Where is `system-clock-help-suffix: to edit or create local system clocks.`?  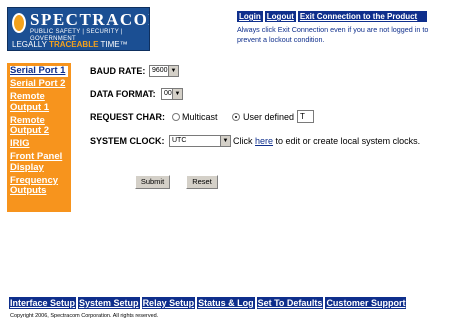 system-clock-help-suffix: to edit or create local system clocks. is located at coordinates (348, 141).